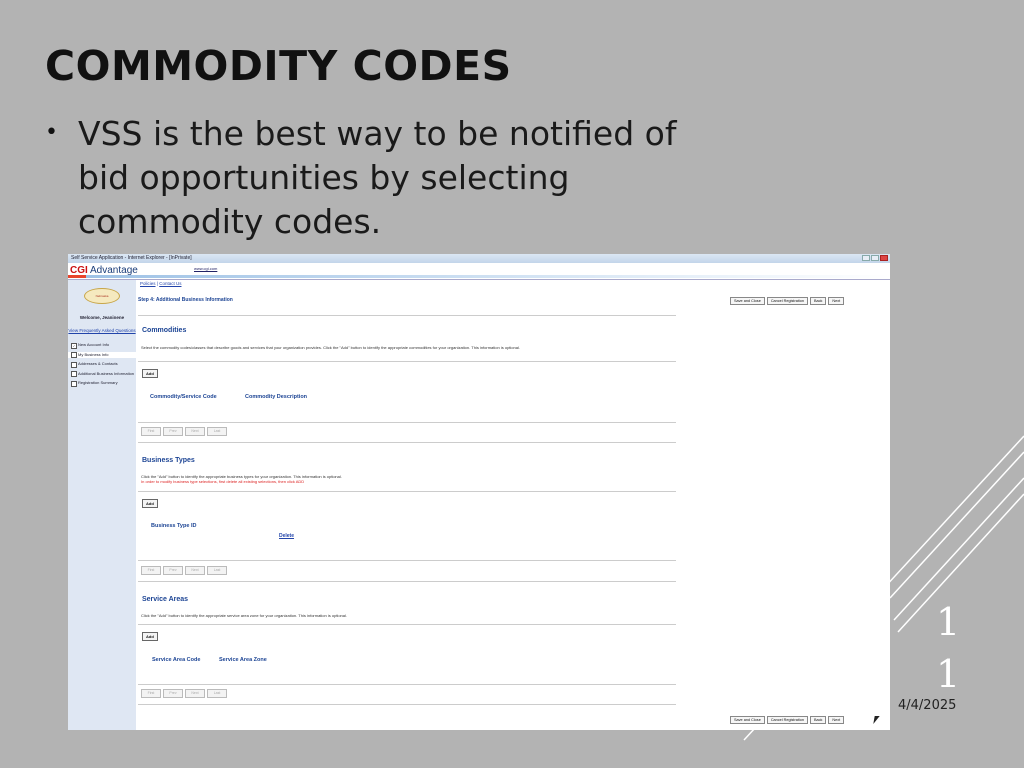  What do you see at coordinates (276, 397) in the screenshot?
I see `commodity-description-header: Commodity Description` at bounding box center [276, 397].